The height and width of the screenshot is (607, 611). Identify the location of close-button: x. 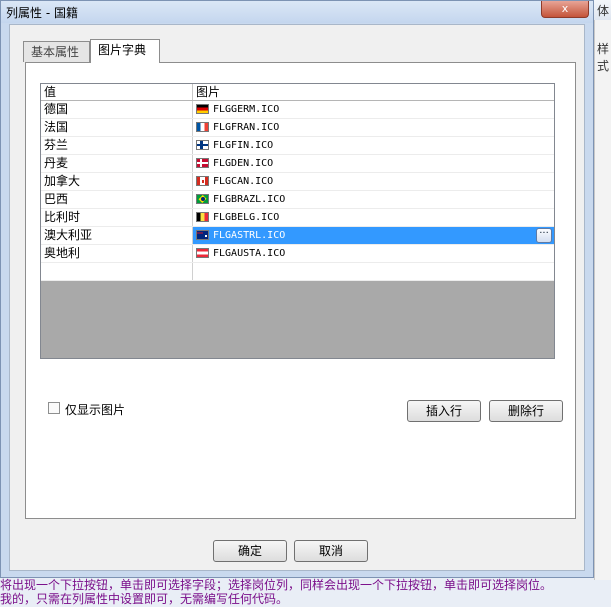
(565, 9).